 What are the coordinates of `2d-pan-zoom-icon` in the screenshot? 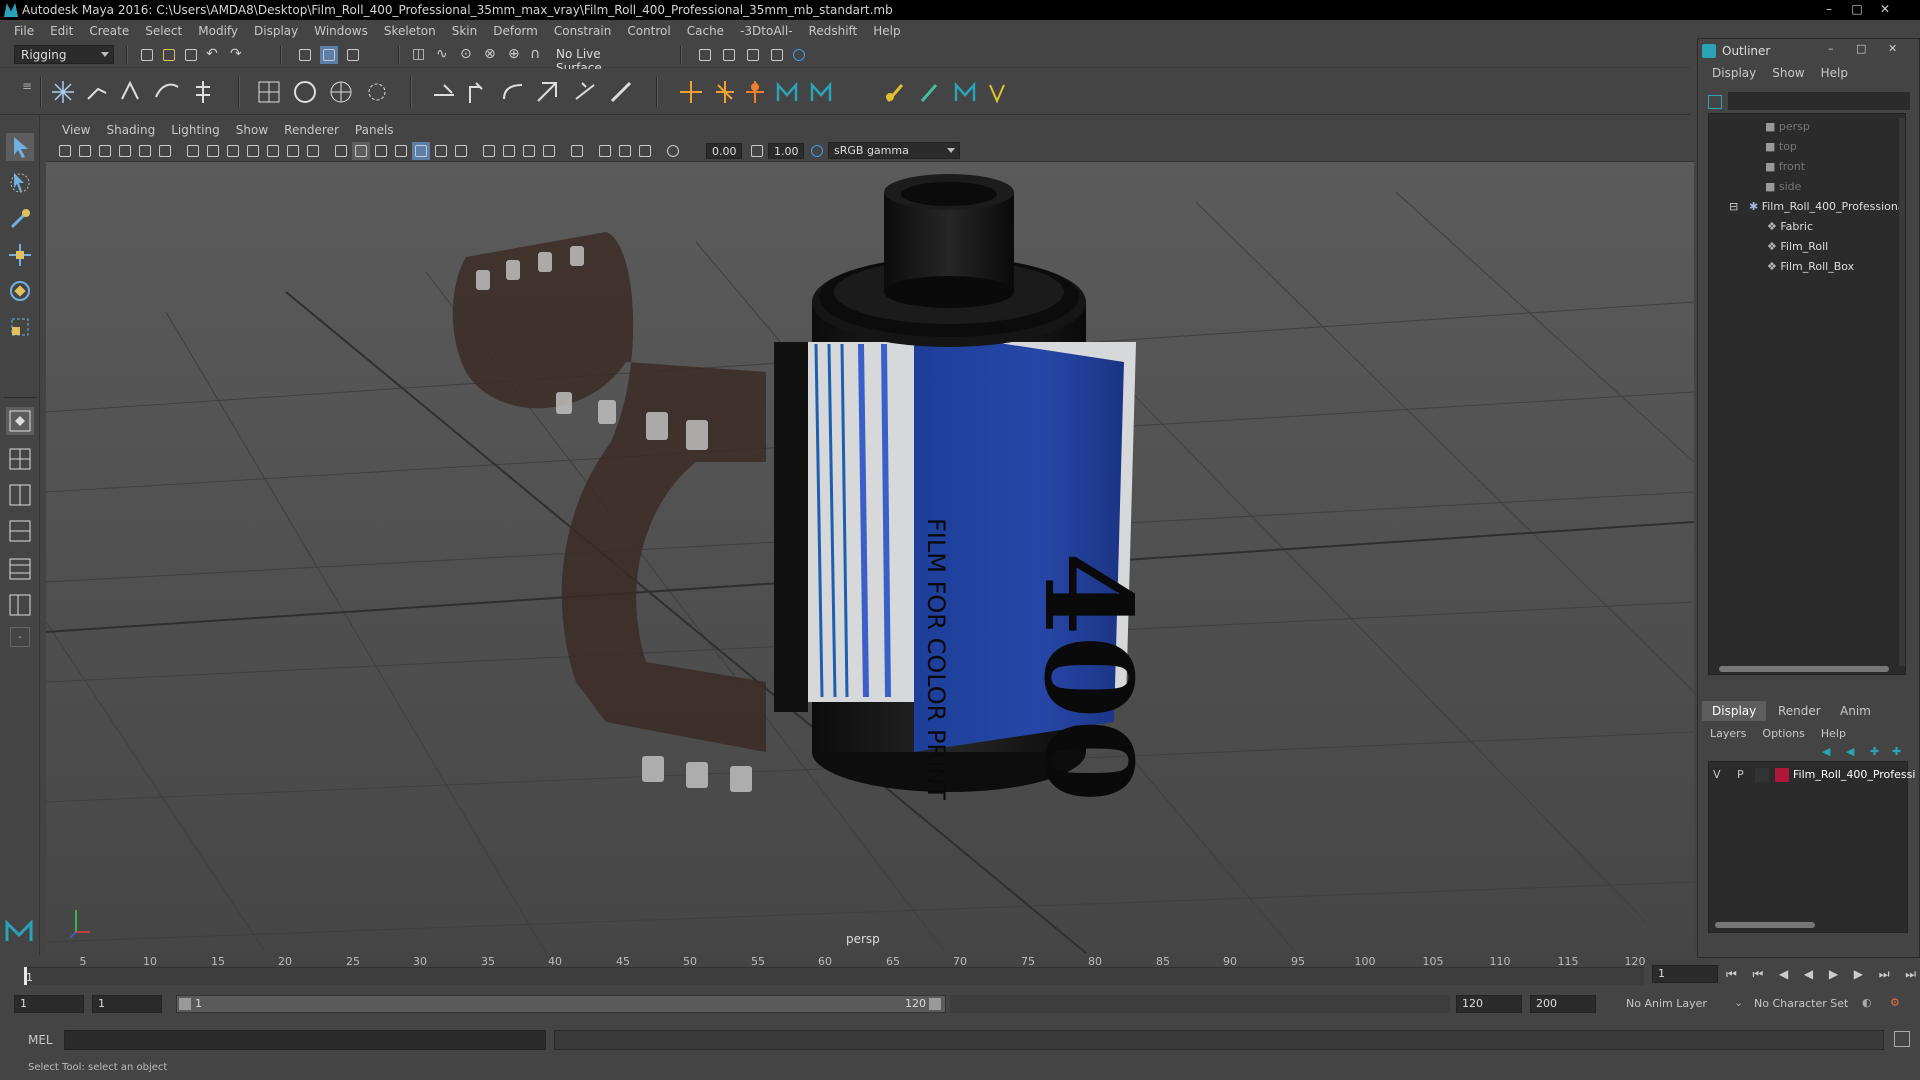 It's located at (145, 151).